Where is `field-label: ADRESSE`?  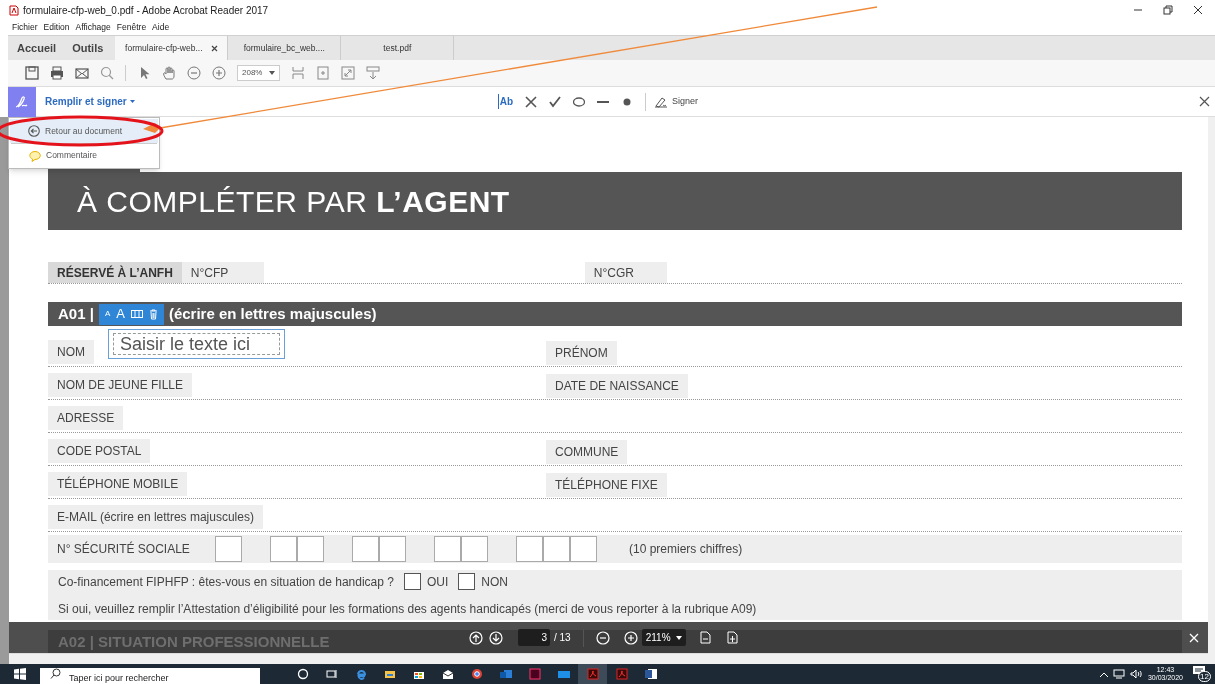 field-label: ADRESSE is located at coordinates (86, 418).